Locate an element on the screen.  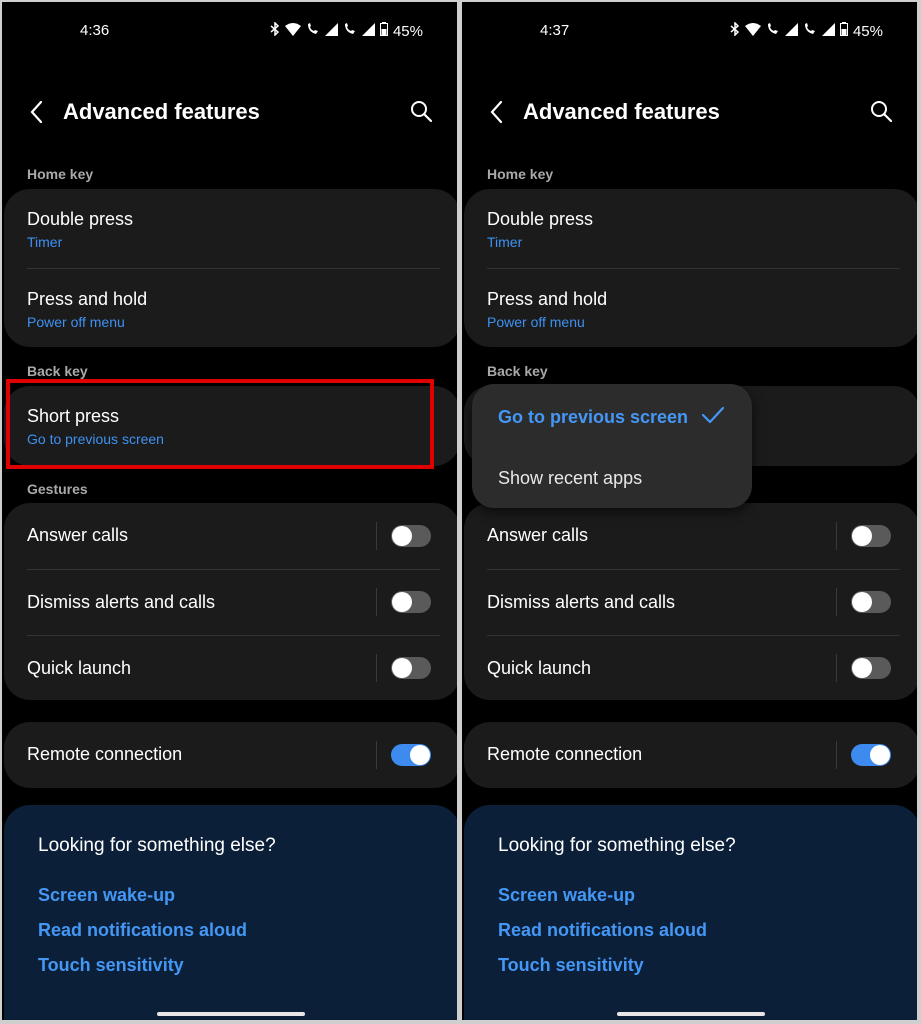
section-gestures: Gestures is located at coordinates (57, 489).